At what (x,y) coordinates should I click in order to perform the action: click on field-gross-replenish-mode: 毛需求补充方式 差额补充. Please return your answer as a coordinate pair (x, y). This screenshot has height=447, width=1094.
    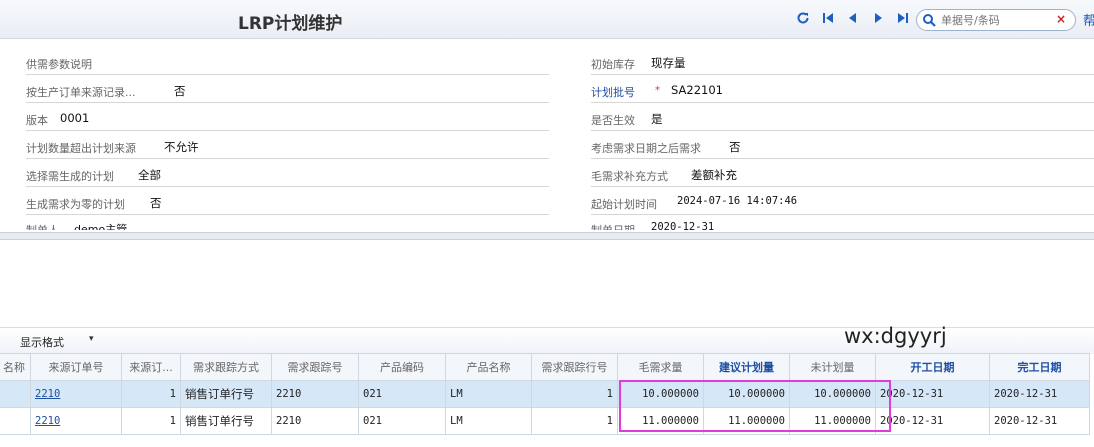
    Looking at the image, I should click on (842, 175).